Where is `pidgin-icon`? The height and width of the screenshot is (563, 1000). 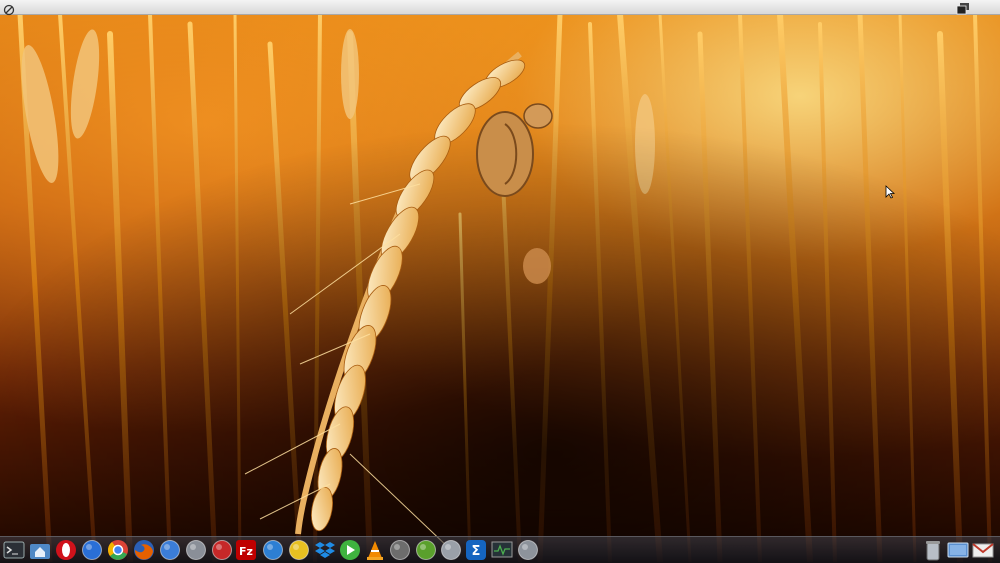 pidgin-icon is located at coordinates (426, 550).